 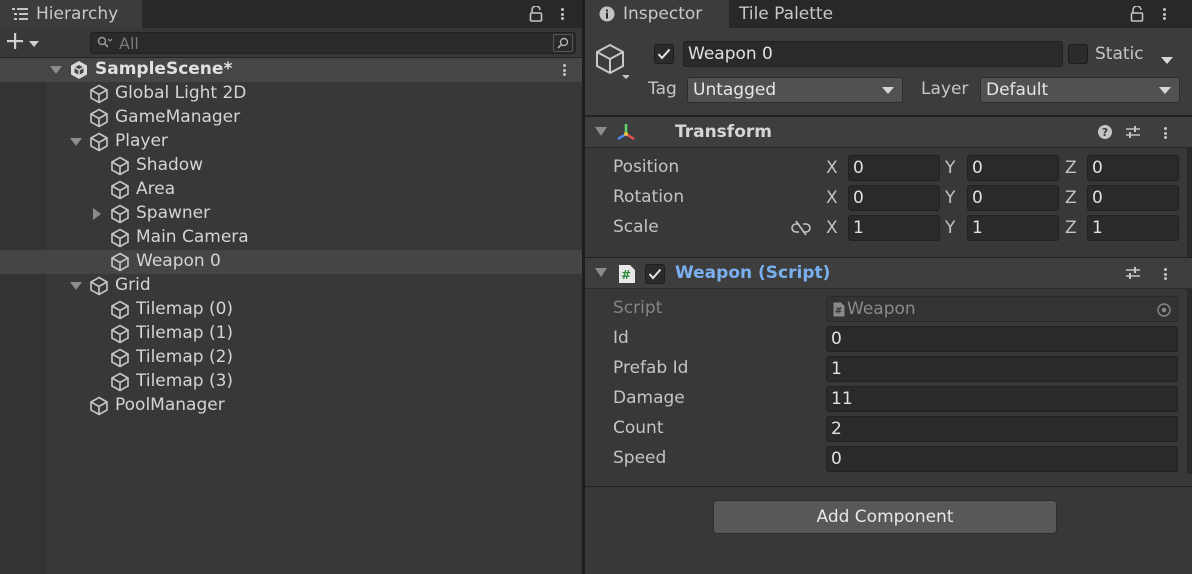 What do you see at coordinates (1164, 14) in the screenshot?
I see `inspector-menu-icon` at bounding box center [1164, 14].